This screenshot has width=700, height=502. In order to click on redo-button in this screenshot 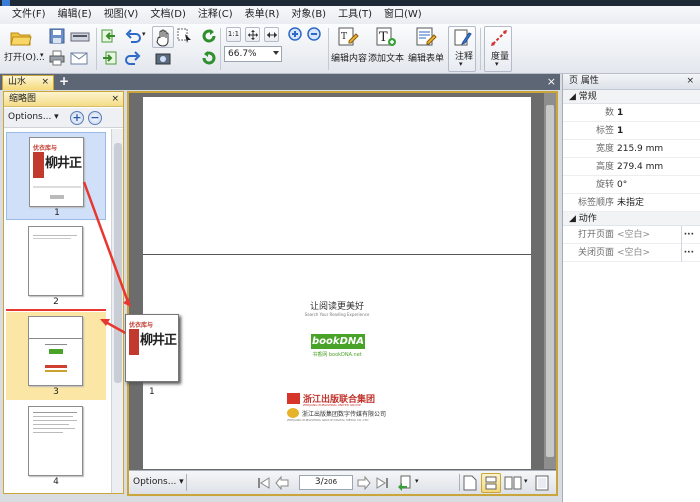, I will do `click(133, 58)`.